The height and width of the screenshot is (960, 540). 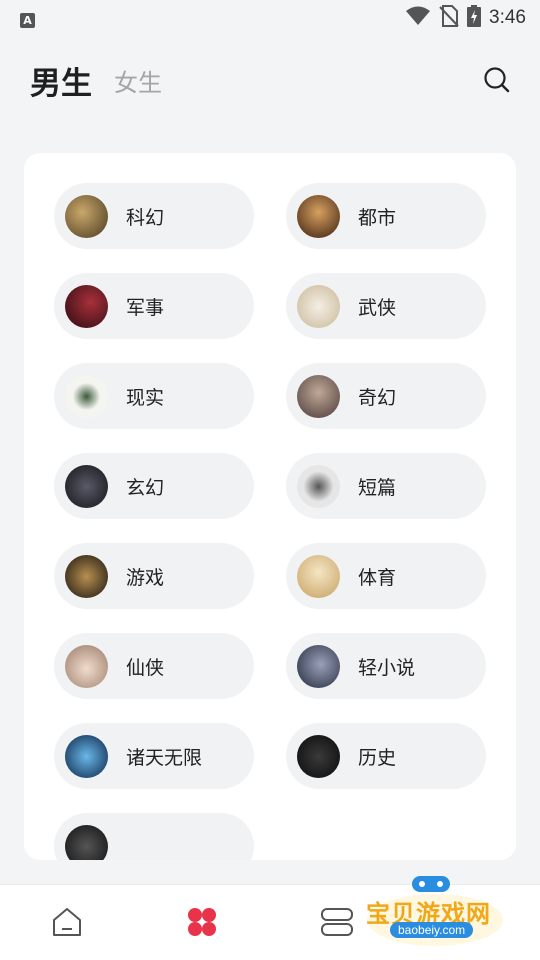 I want to click on category-item-history: 历史, so click(x=386, y=756).